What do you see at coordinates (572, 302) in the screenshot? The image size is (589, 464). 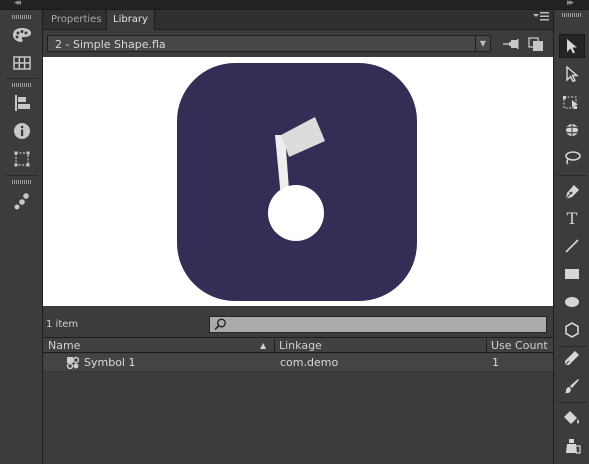 I see `oval-tool-icon` at bounding box center [572, 302].